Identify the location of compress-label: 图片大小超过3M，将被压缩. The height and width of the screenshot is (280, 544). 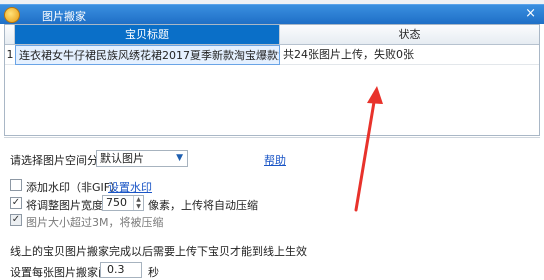
(95, 222).